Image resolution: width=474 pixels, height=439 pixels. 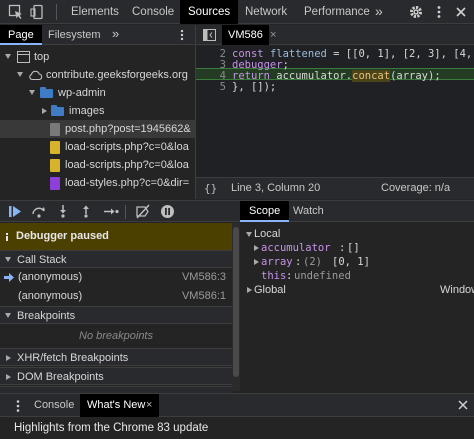 What do you see at coordinates (21, 35) in the screenshot?
I see `tab-page: Page` at bounding box center [21, 35].